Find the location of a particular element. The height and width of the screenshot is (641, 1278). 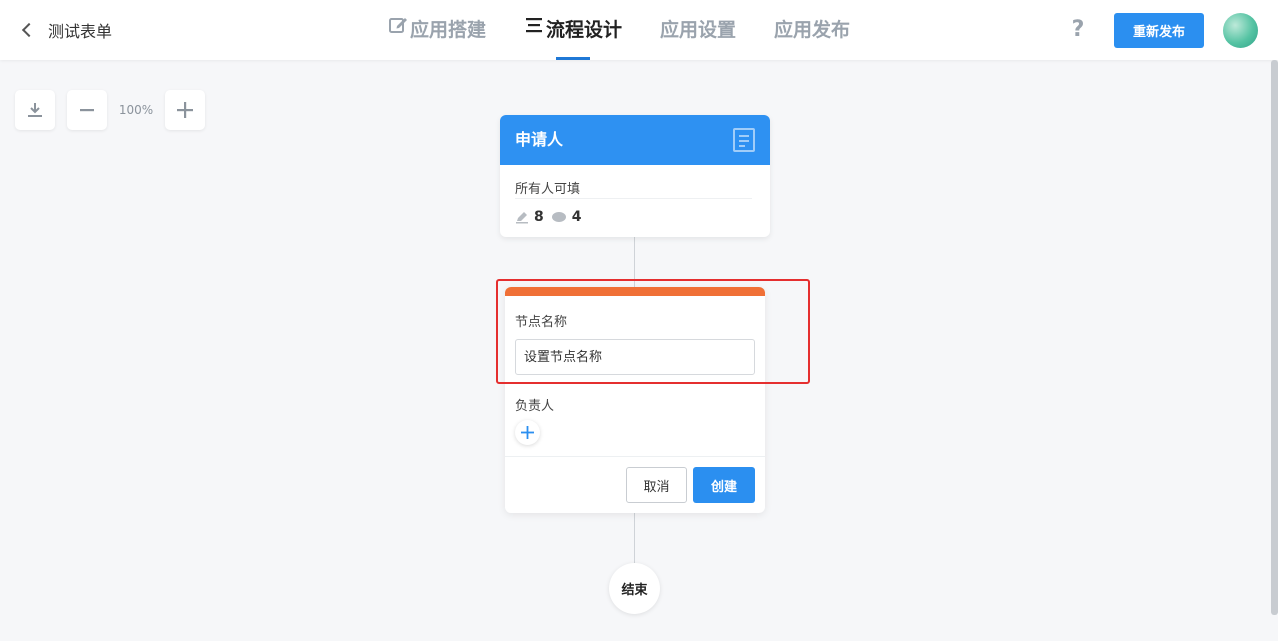

form-doc-icon is located at coordinates (744, 140).